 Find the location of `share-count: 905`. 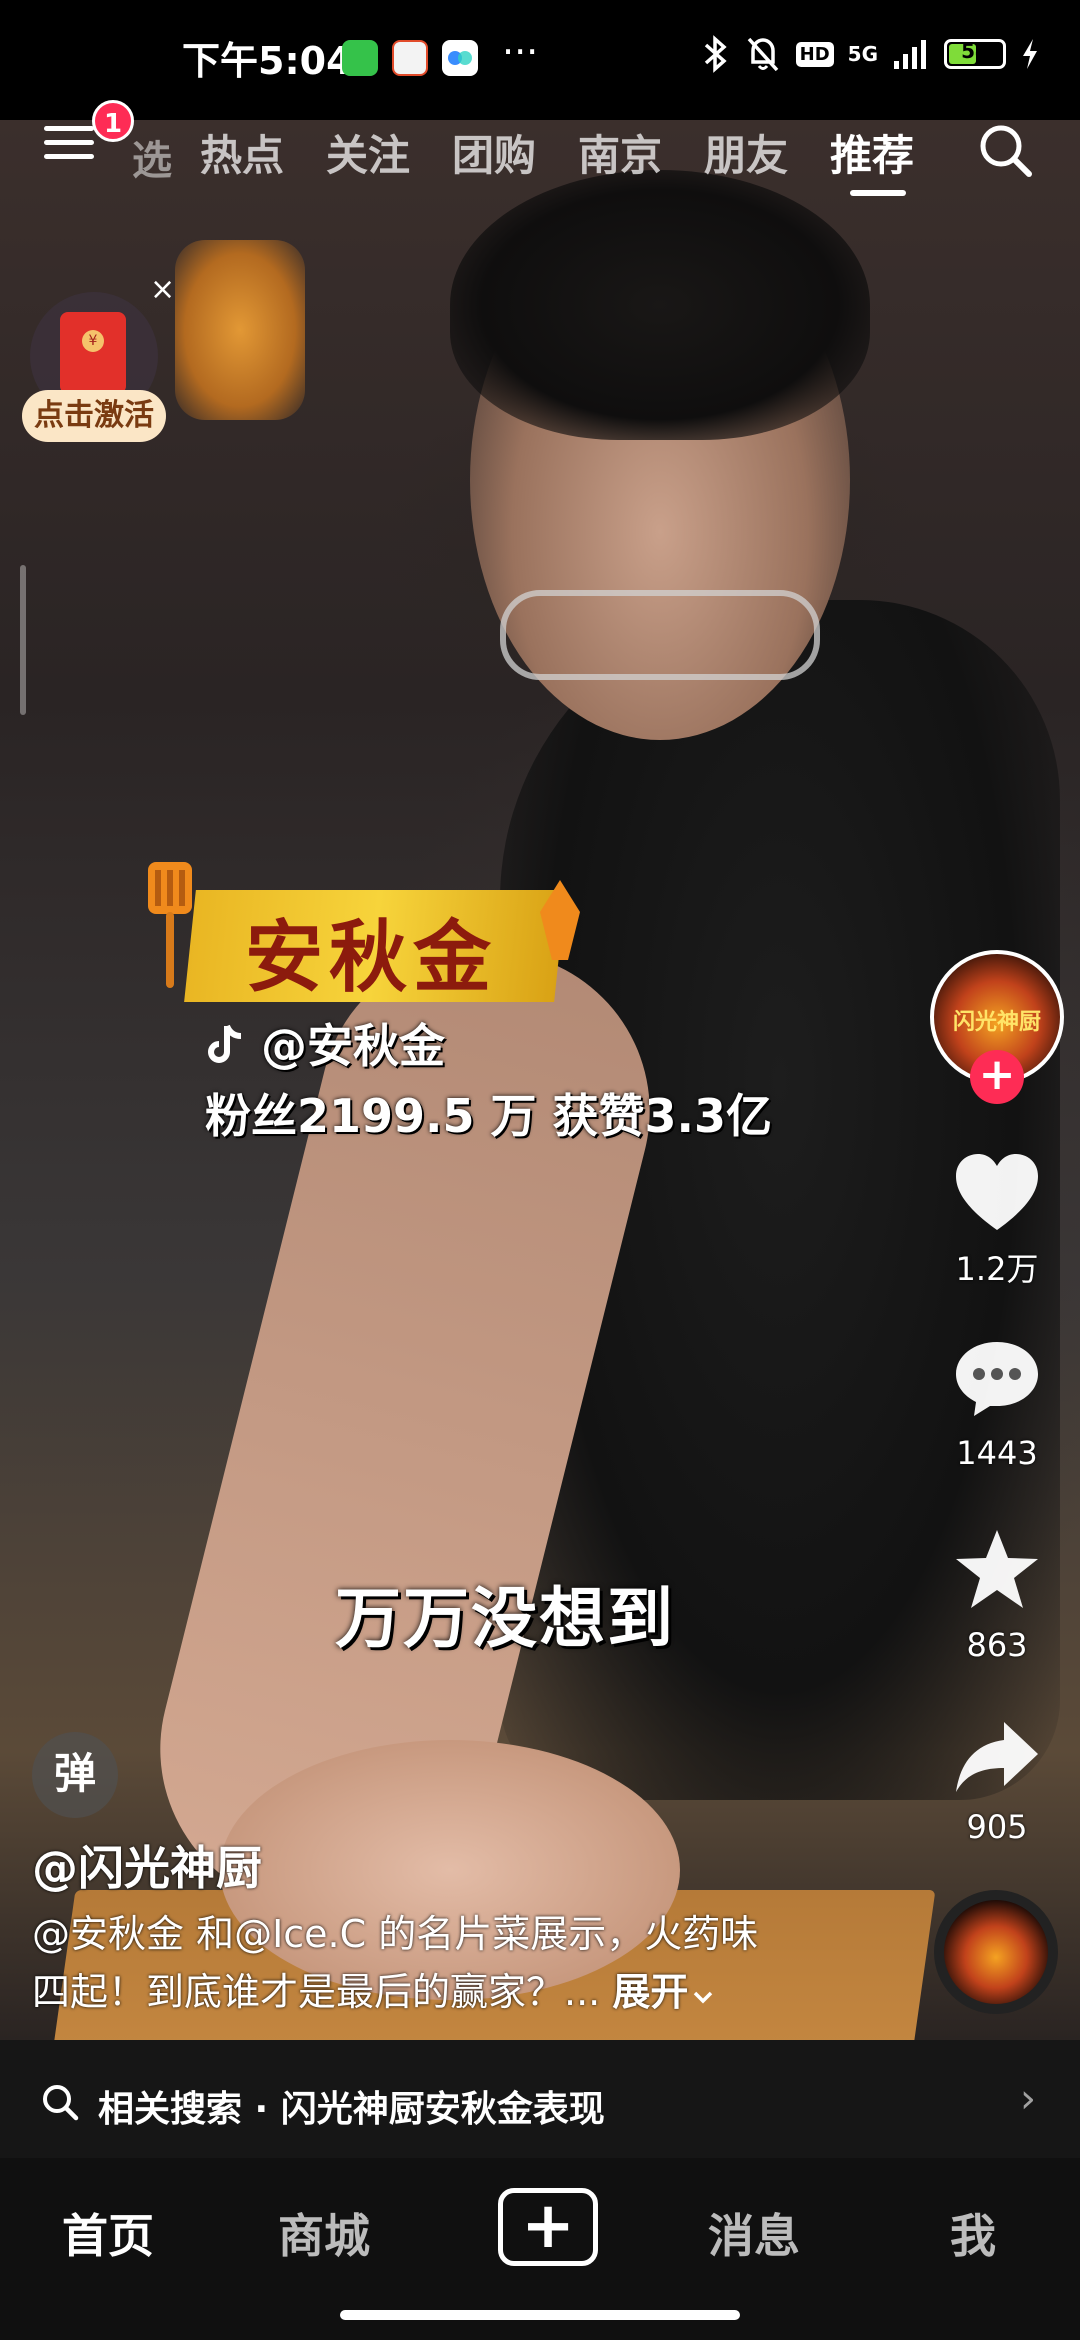

share-count: 905 is located at coordinates (997, 1827).